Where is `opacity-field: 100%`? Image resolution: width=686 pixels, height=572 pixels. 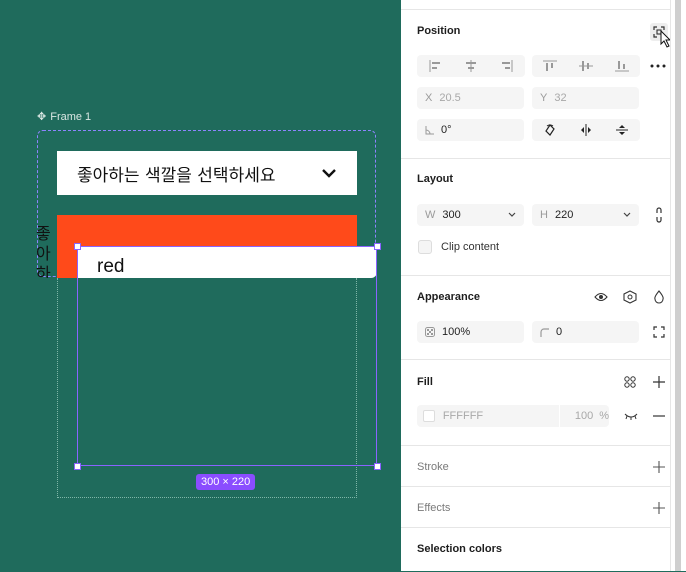
opacity-field: 100% is located at coordinates (470, 332).